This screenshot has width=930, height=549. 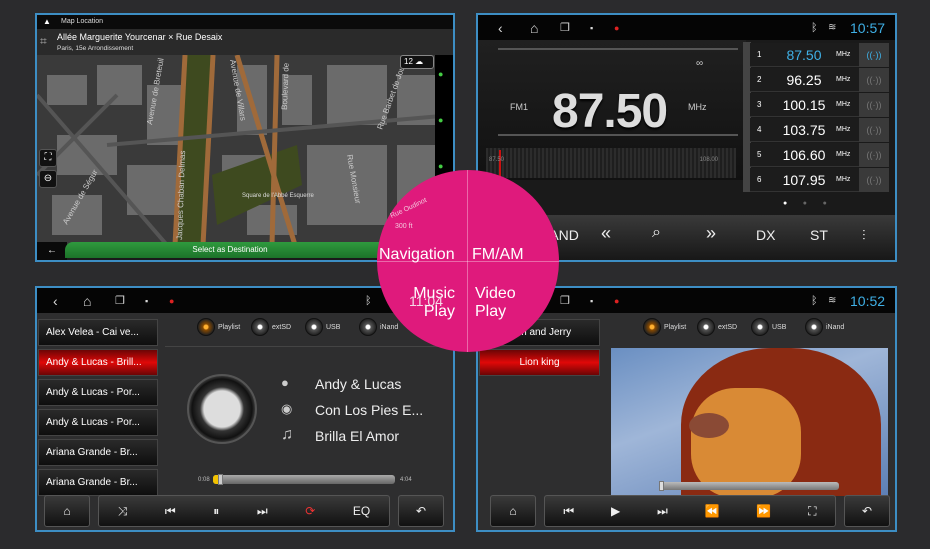 I want to click on preset-number: 3, so click(x=759, y=104).